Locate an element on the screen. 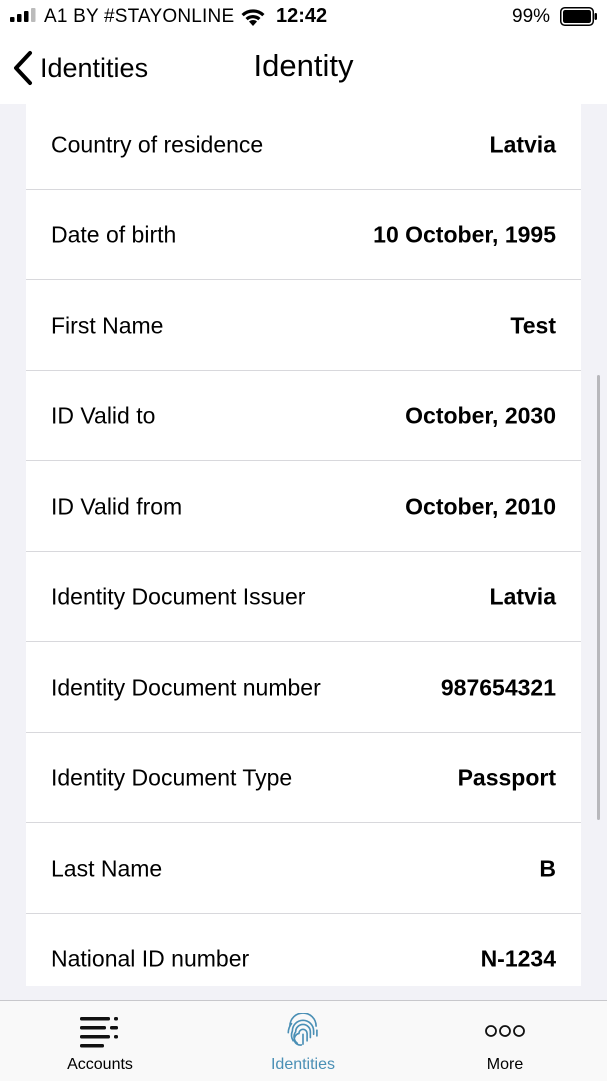  detail-label: ID Valid to is located at coordinates (103, 415).